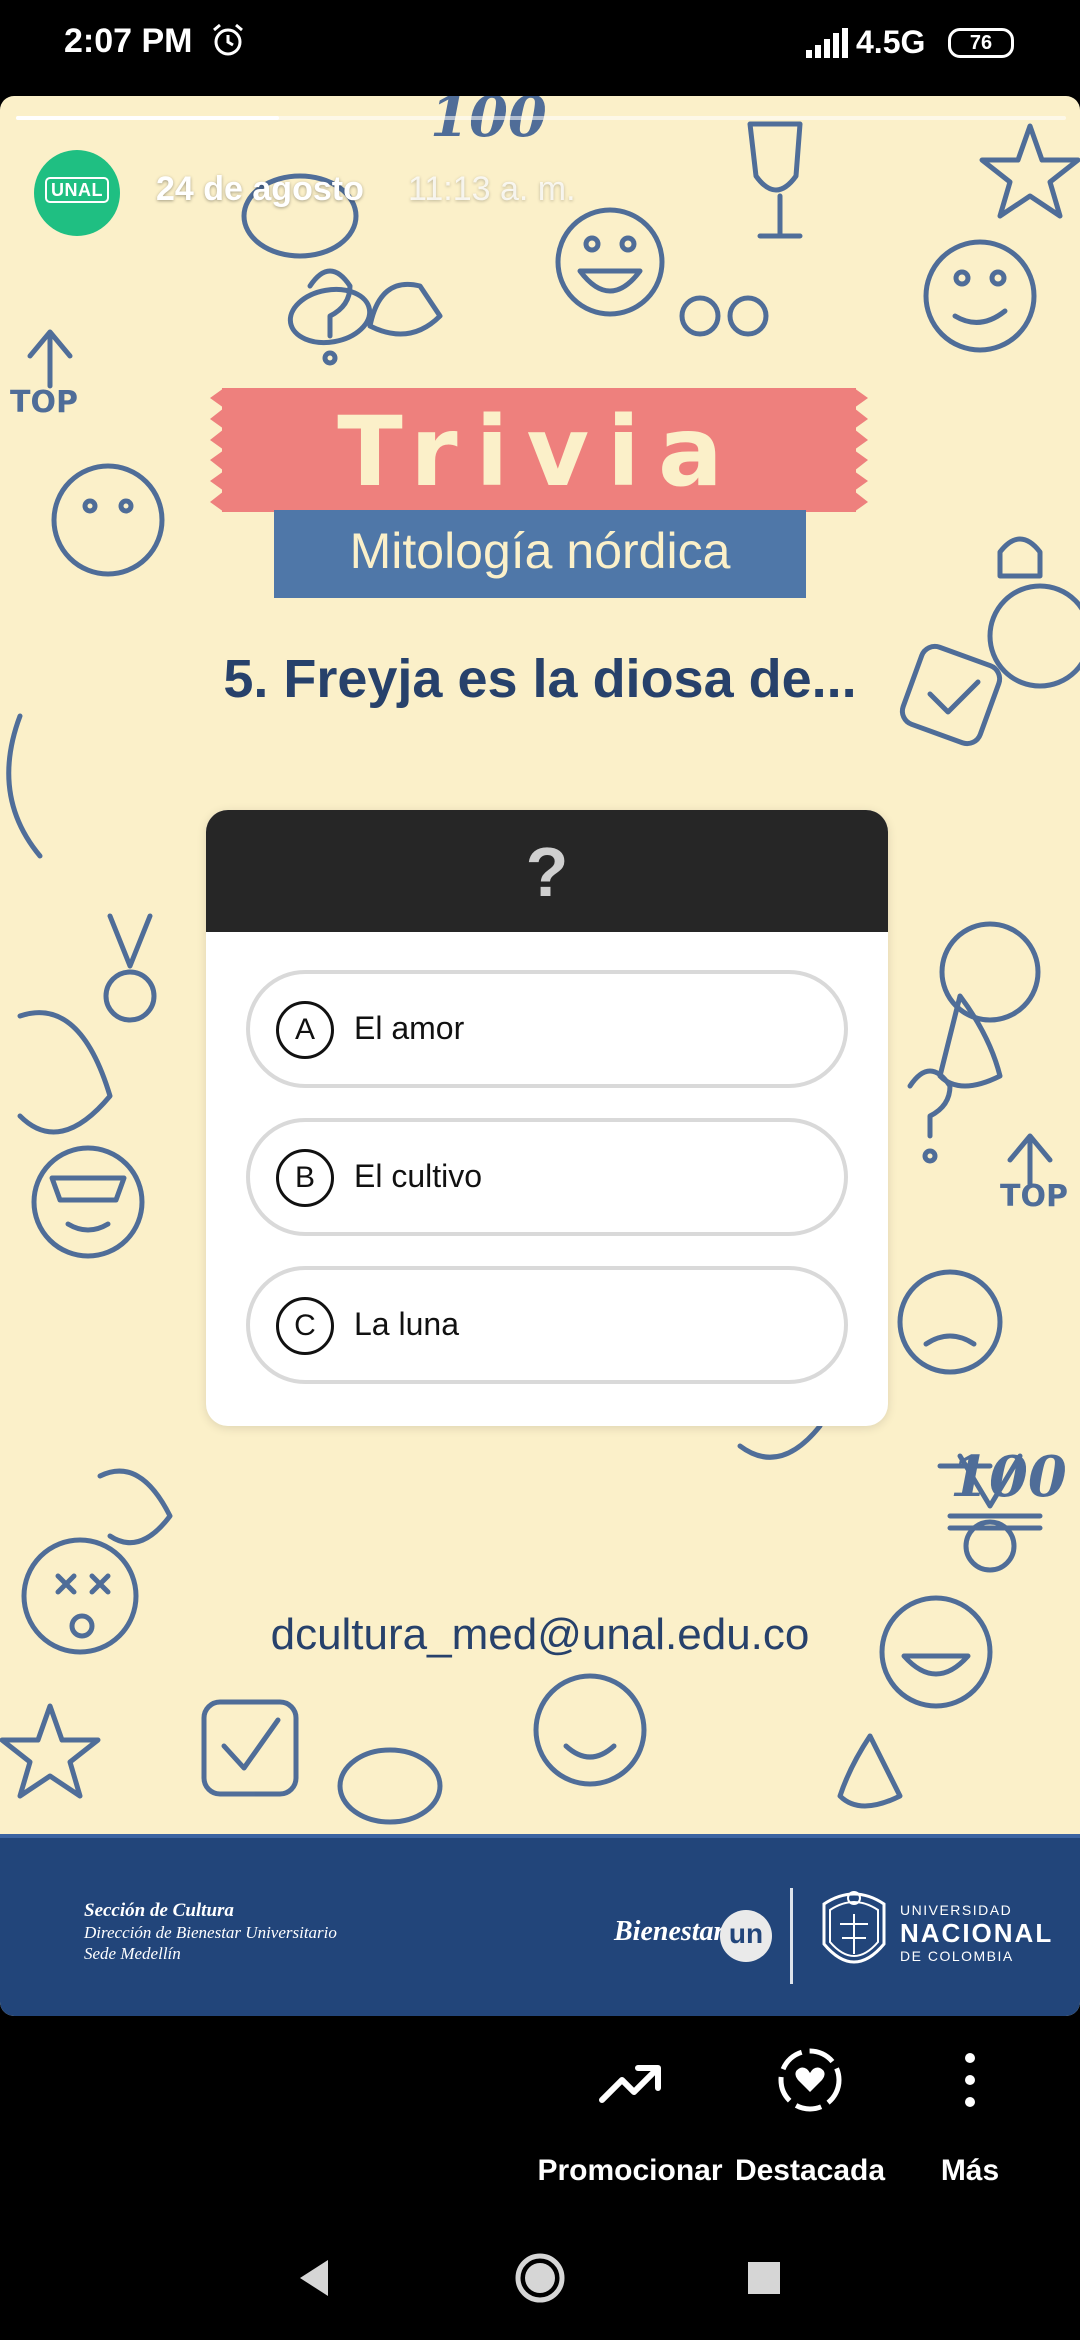 The height and width of the screenshot is (2340, 1080). Describe the element at coordinates (159, 1910) in the screenshot. I see `section-title: Sección de Cultura` at that location.